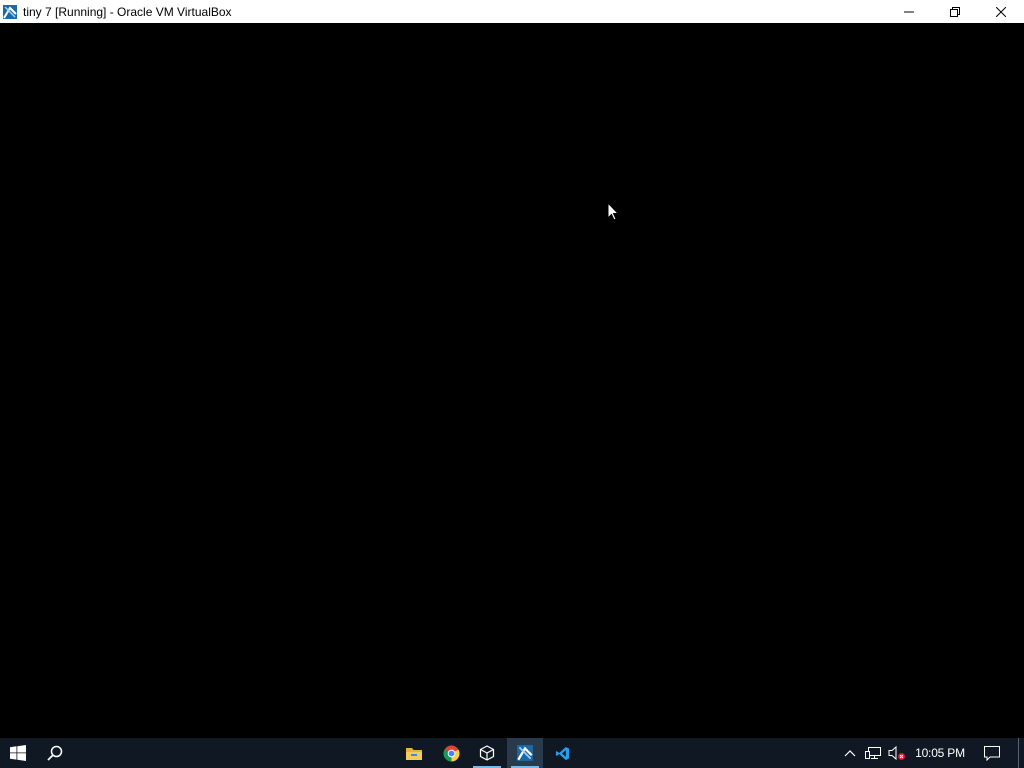  What do you see at coordinates (1021, 753) in the screenshot?
I see `show-desktop-button` at bounding box center [1021, 753].